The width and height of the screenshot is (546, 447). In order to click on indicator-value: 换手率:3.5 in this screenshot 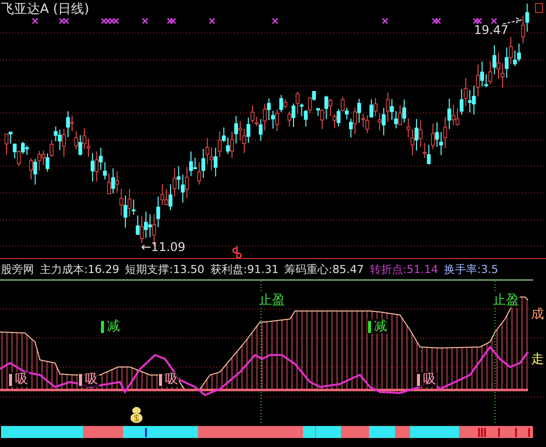, I will do `click(471, 269)`.